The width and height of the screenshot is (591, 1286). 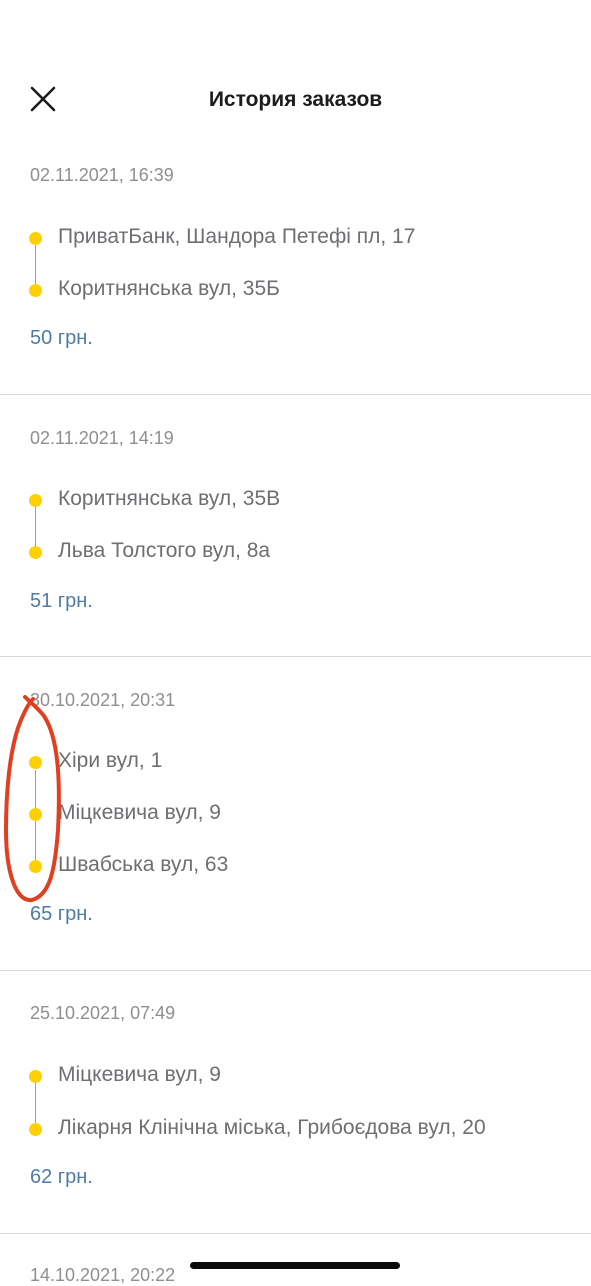 What do you see at coordinates (237, 236) in the screenshot?
I see `stop-address: ПриватБанк, Шандора Петефі пл, 17` at bounding box center [237, 236].